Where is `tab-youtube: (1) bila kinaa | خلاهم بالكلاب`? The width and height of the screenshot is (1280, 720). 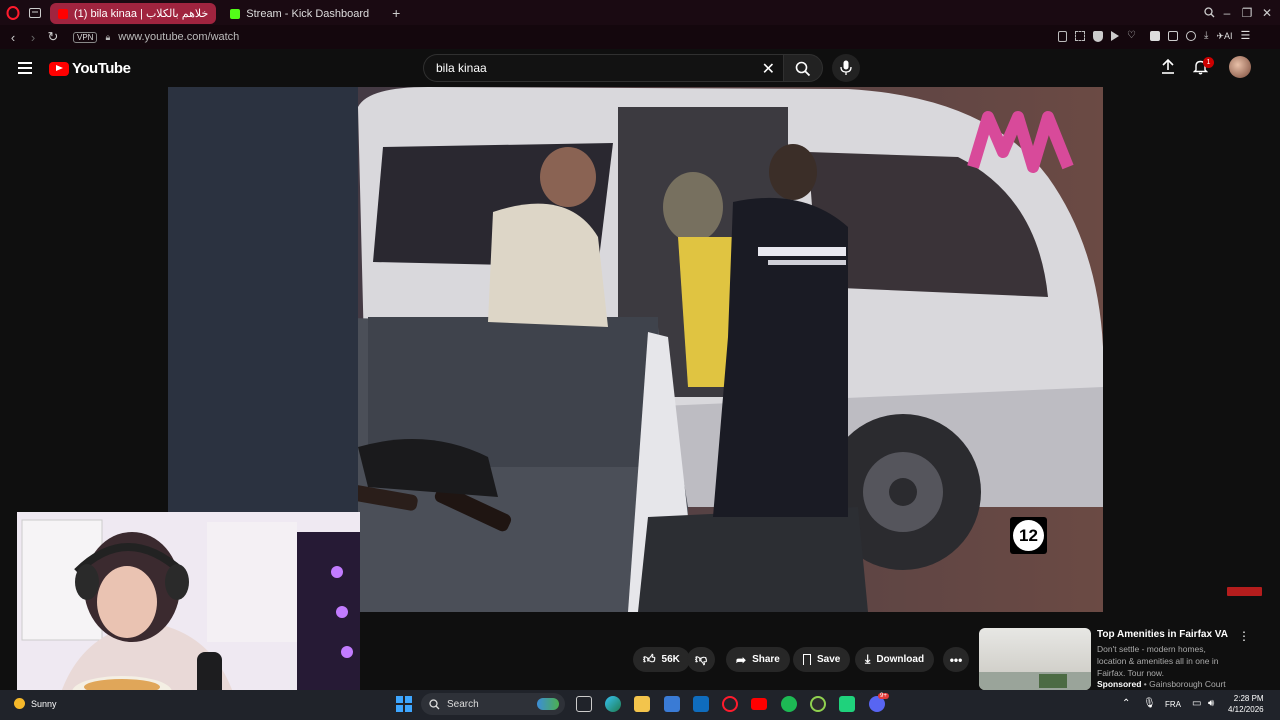
tab-youtube: (1) bila kinaa | خلاهم بالكلاب is located at coordinates (133, 13).